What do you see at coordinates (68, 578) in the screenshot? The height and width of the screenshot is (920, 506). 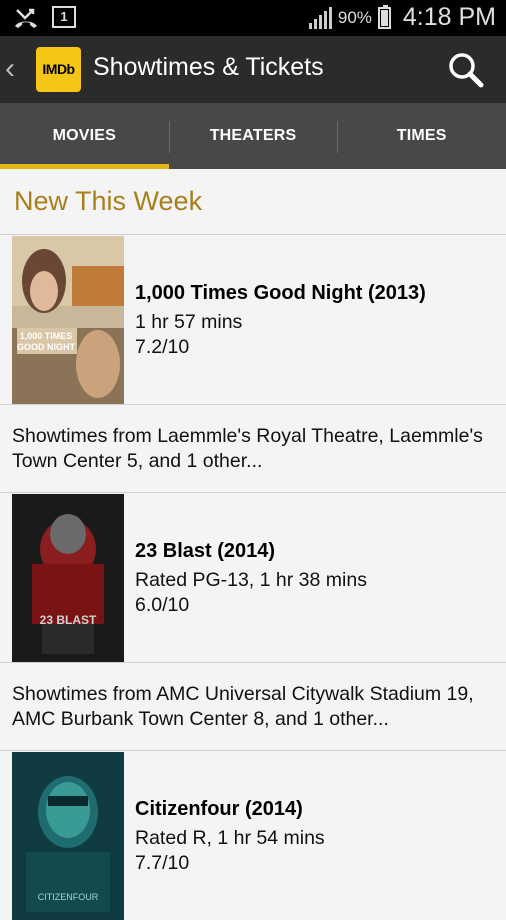 I see `movie-poster: 23 BLAST` at bounding box center [68, 578].